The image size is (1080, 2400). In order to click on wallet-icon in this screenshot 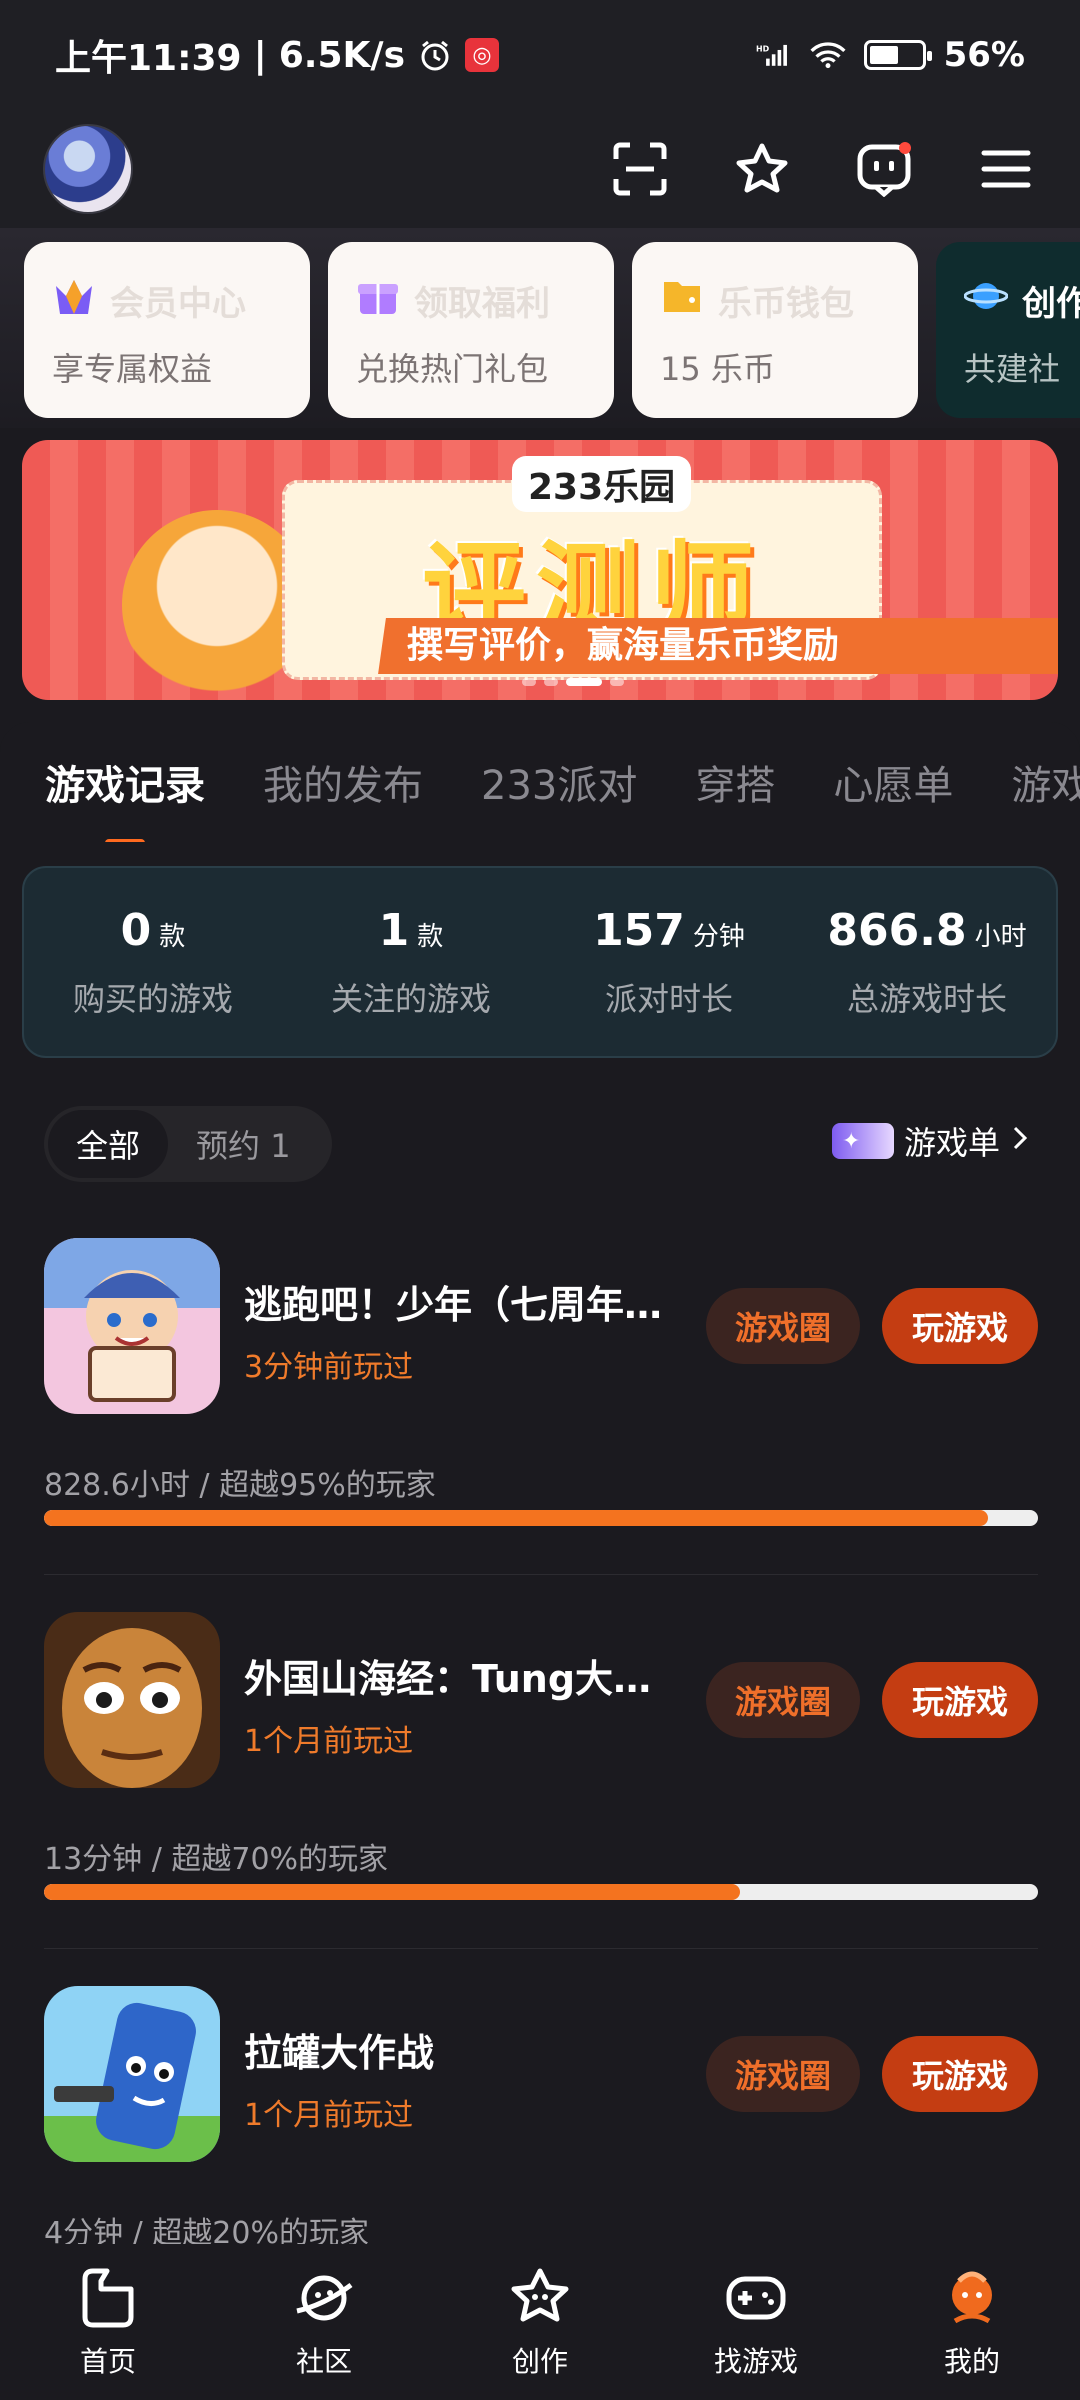, I will do `click(682, 300)`.